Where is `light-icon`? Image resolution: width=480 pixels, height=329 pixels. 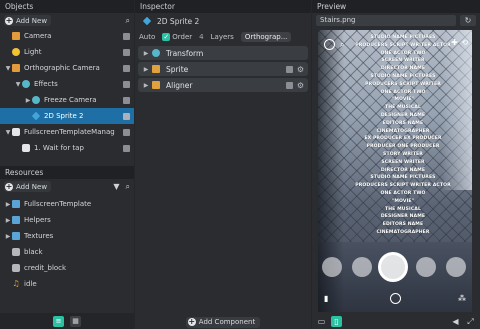
light-icon is located at coordinates (16, 52).